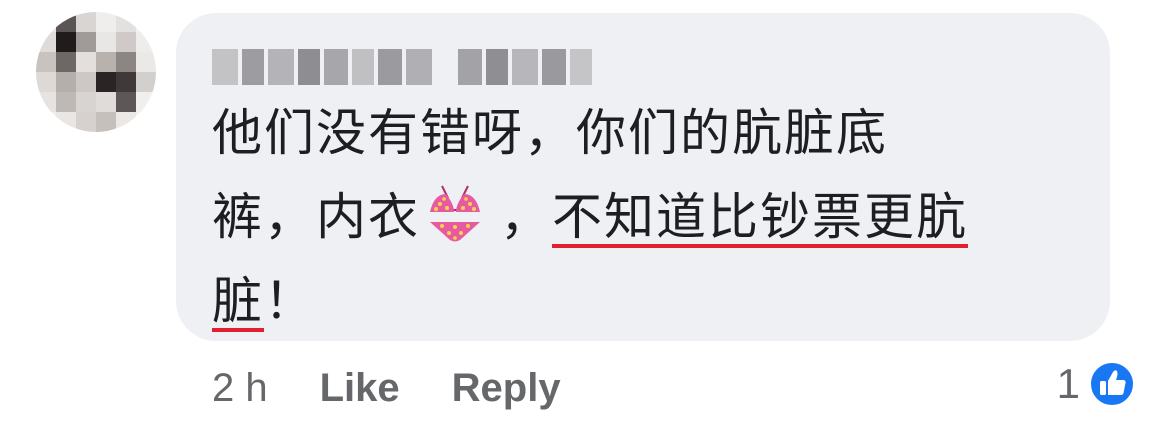  I want to click on reaction-summary: 1, so click(1096, 384).